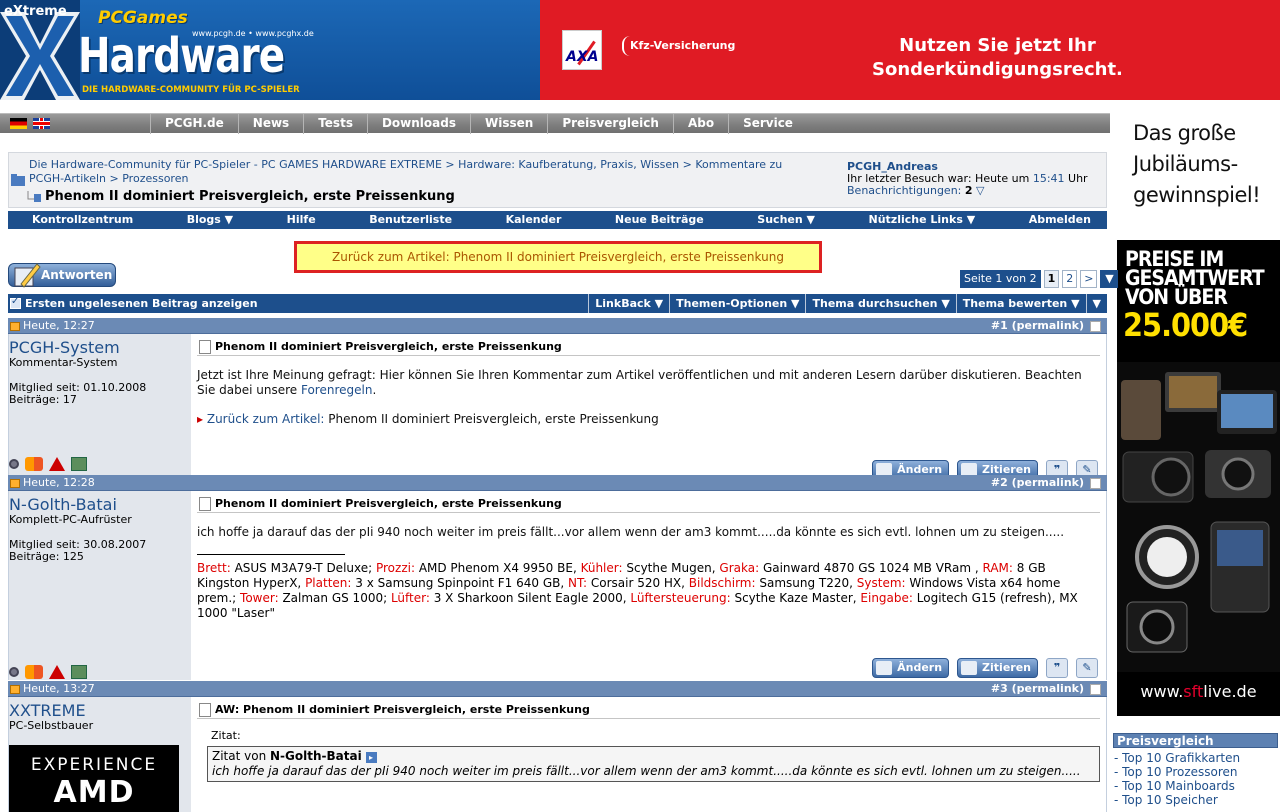 Image resolution: width=1280 pixels, height=812 pixels. I want to click on navbar-suchen: Suchen ▼, so click(786, 220).